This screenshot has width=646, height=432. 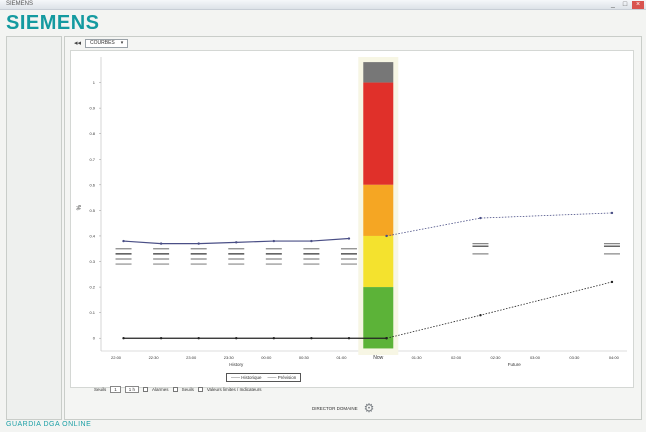 I want to click on x-tick-label: 22:00, so click(x=116, y=357).